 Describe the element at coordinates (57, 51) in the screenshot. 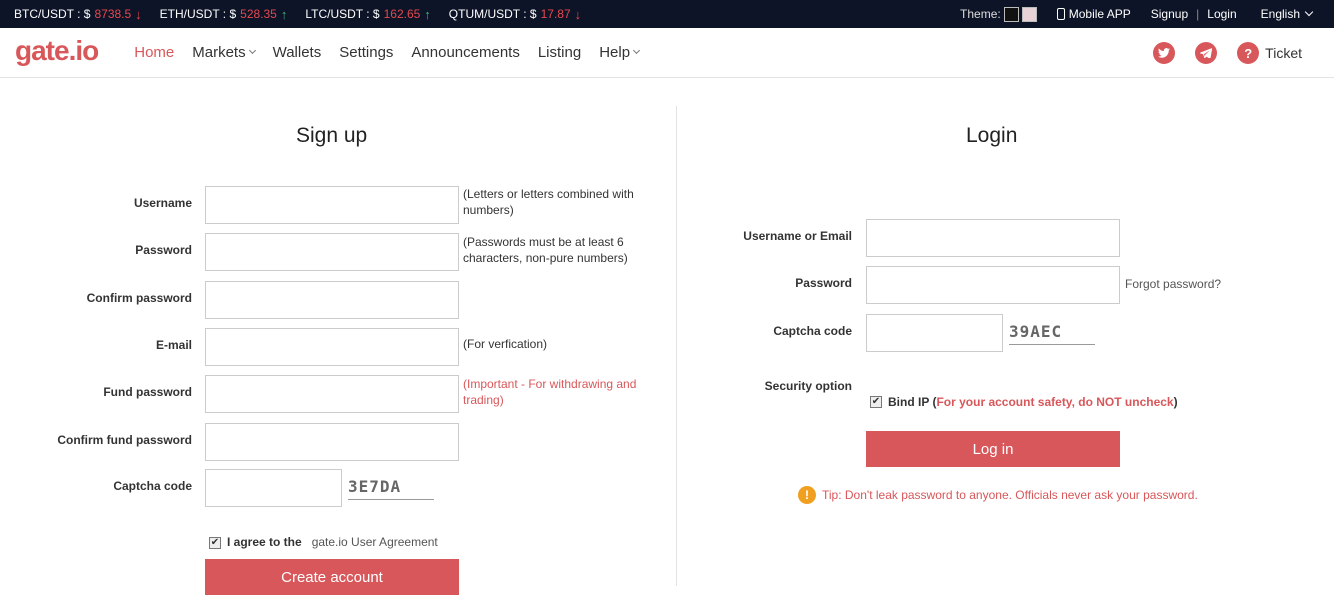

I see `logo: gate.io` at that location.